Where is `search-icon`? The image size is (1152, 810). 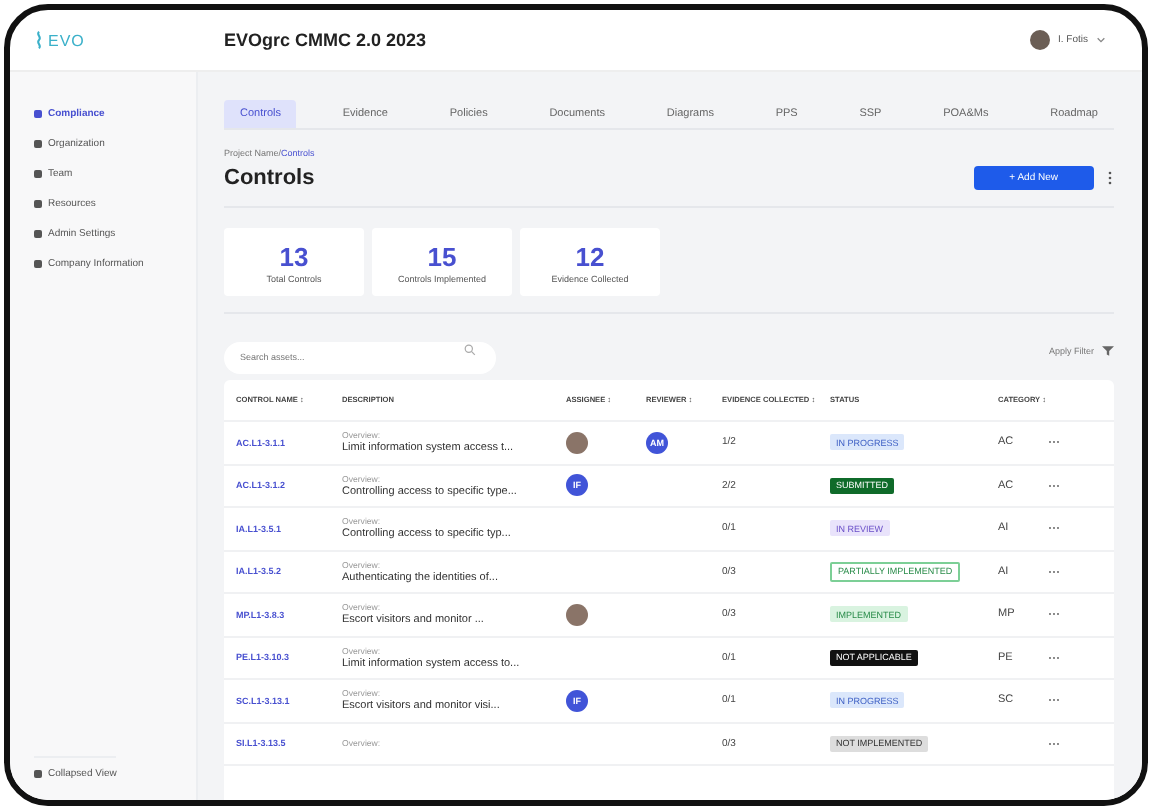 search-icon is located at coordinates (470, 350).